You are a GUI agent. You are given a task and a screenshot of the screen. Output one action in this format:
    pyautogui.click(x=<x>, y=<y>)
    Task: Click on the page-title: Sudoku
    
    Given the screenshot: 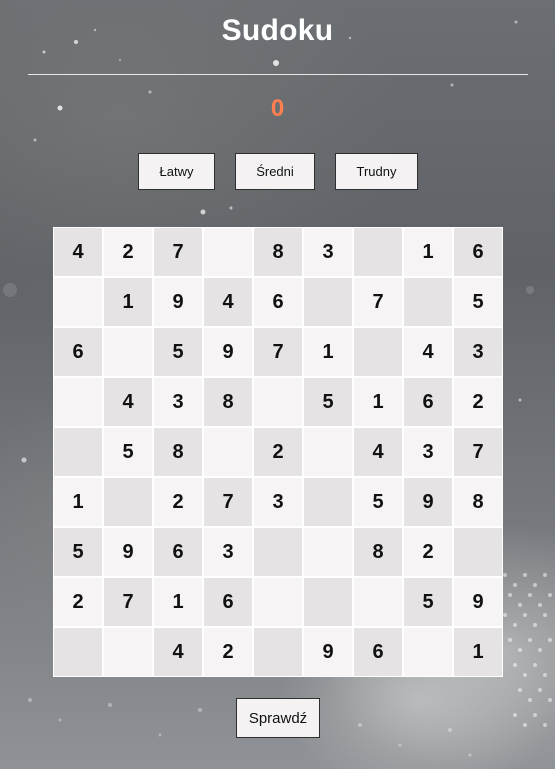 What is the action you would take?
    pyautogui.click(x=277, y=30)
    